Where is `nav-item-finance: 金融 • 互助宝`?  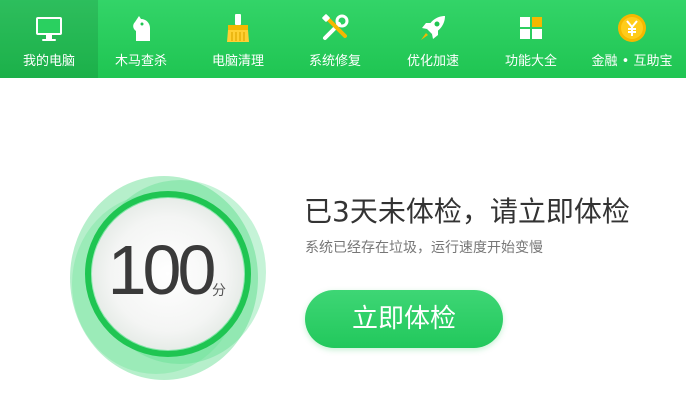 nav-item-finance: 金融 • 互助宝 is located at coordinates (632, 39).